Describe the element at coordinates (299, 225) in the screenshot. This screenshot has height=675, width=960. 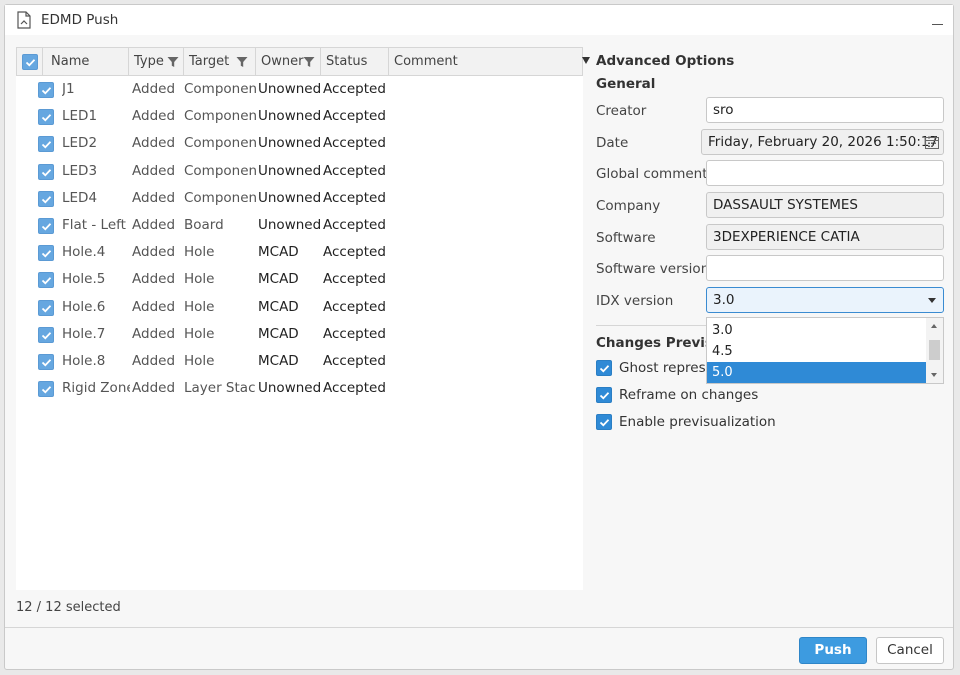
I see `table-row: Flat - Left - Added Board Unowned Accepted` at that location.